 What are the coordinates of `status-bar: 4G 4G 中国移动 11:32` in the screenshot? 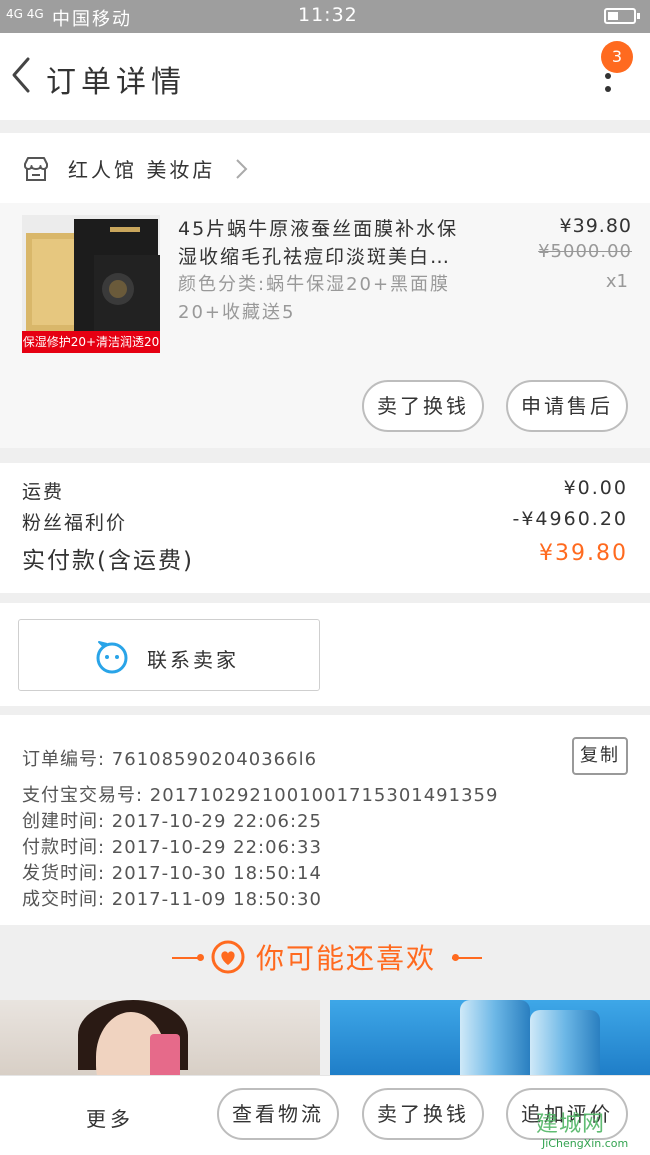 It's located at (325, 16).